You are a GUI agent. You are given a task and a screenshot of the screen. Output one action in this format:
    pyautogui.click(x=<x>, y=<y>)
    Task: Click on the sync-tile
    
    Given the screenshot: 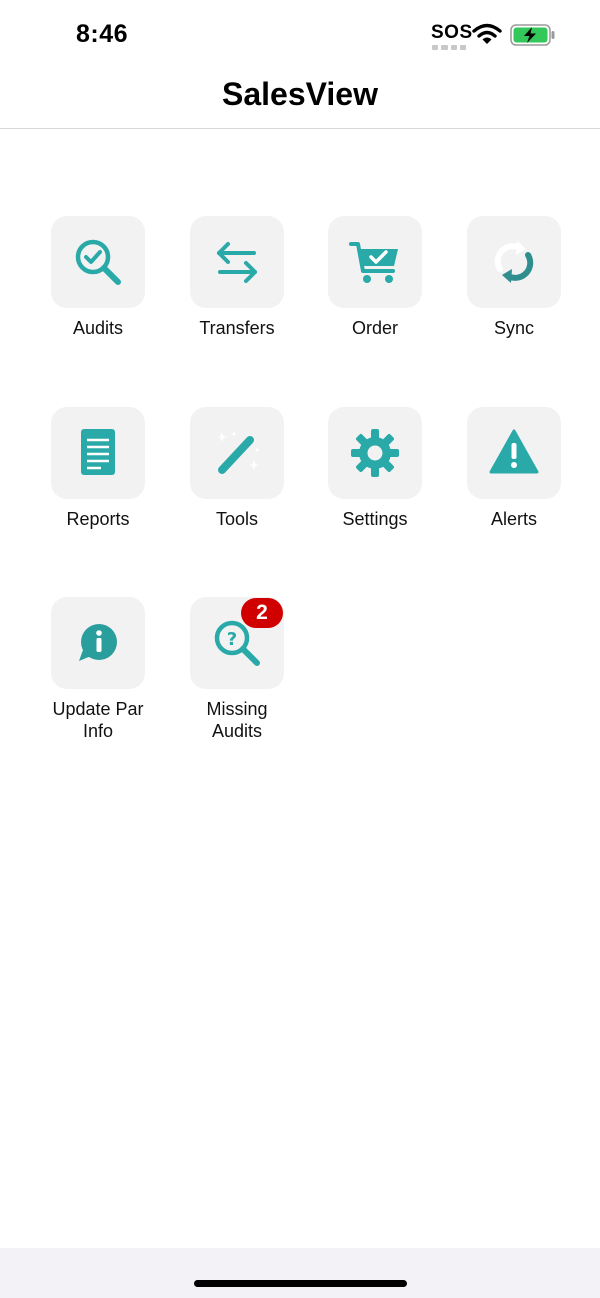 What is the action you would take?
    pyautogui.click(x=514, y=262)
    